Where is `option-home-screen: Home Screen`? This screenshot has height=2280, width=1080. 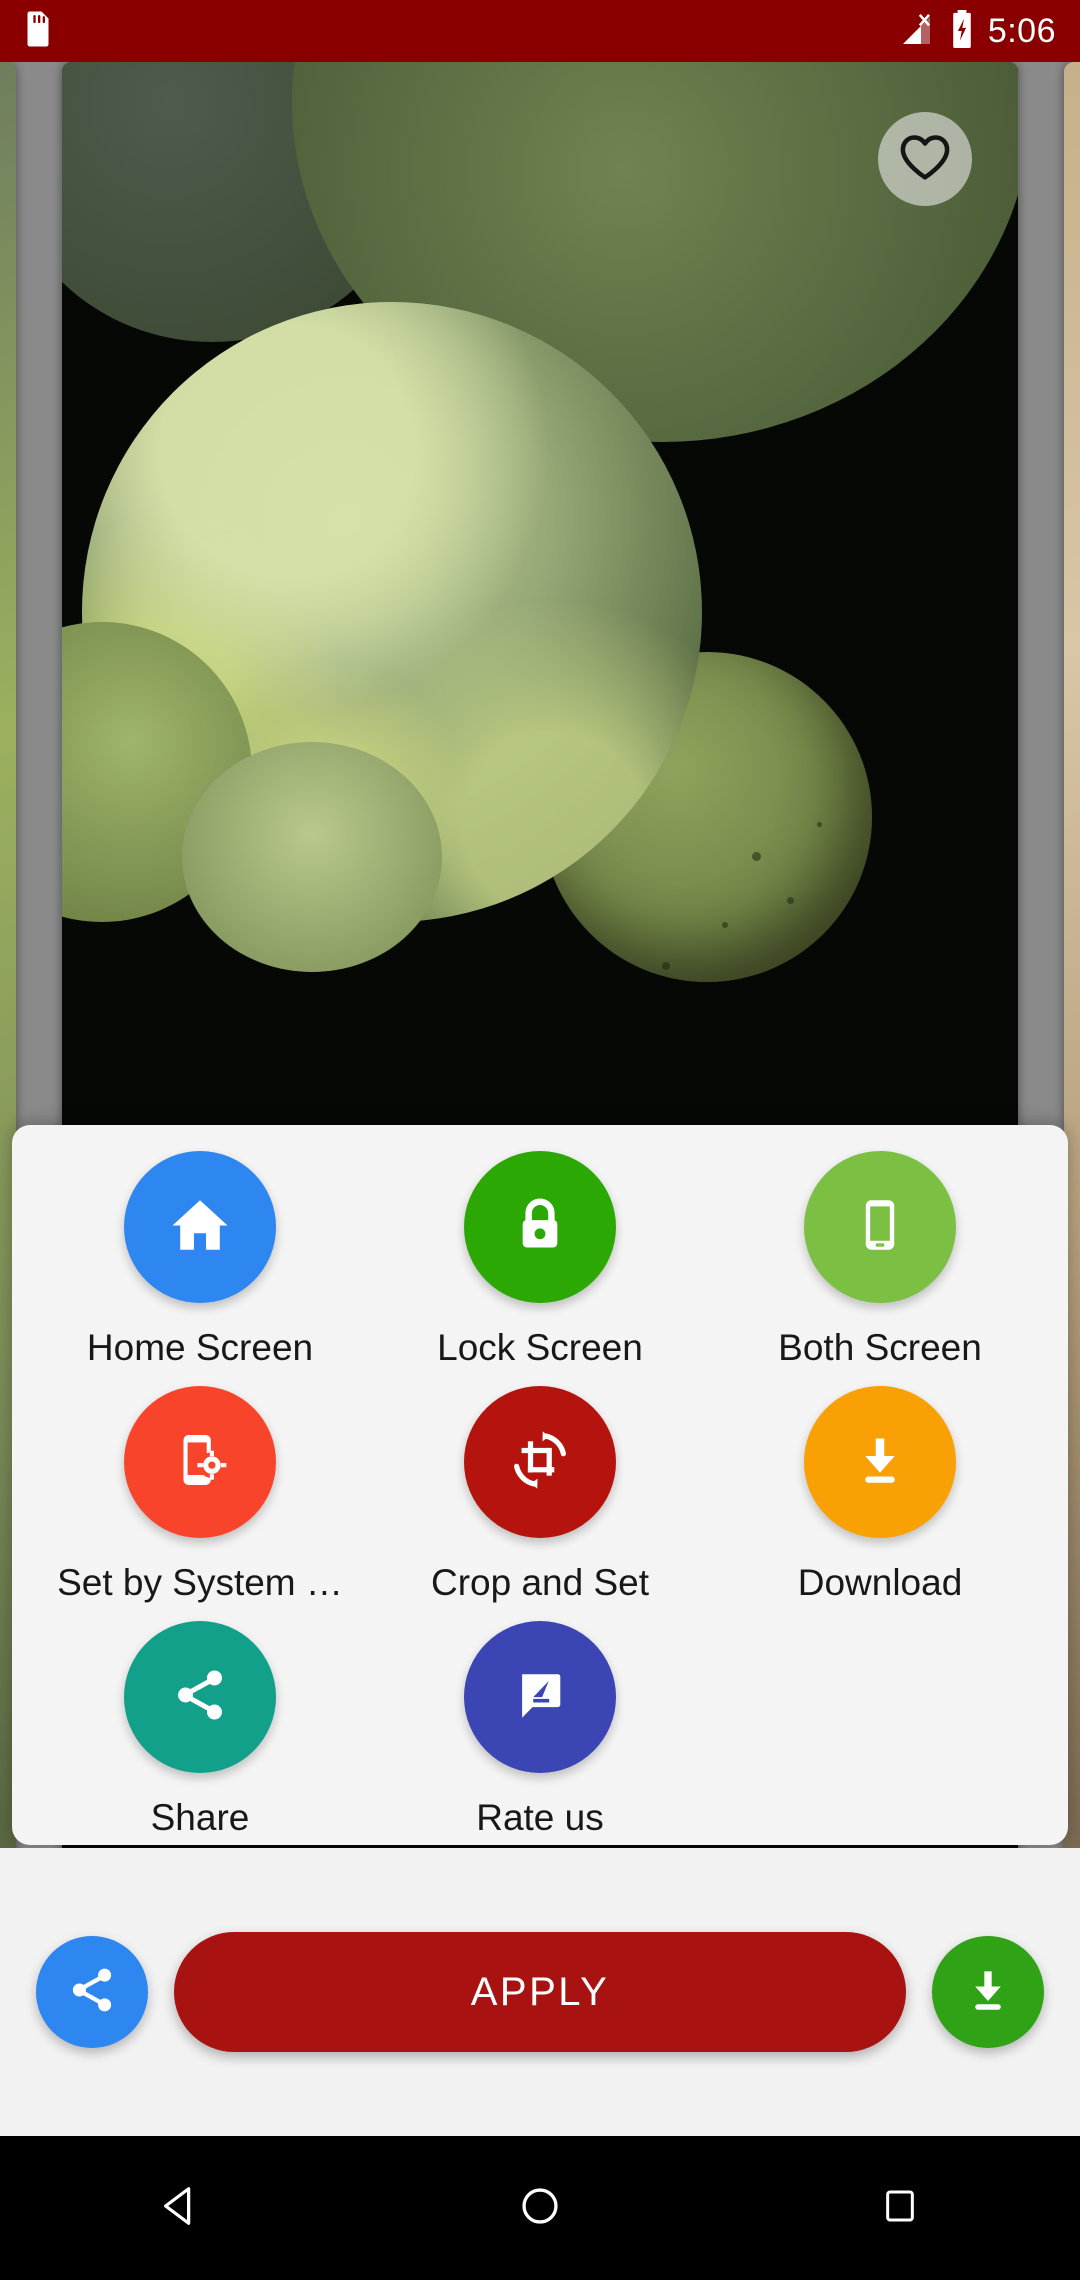 option-home-screen: Home Screen is located at coordinates (200, 1258).